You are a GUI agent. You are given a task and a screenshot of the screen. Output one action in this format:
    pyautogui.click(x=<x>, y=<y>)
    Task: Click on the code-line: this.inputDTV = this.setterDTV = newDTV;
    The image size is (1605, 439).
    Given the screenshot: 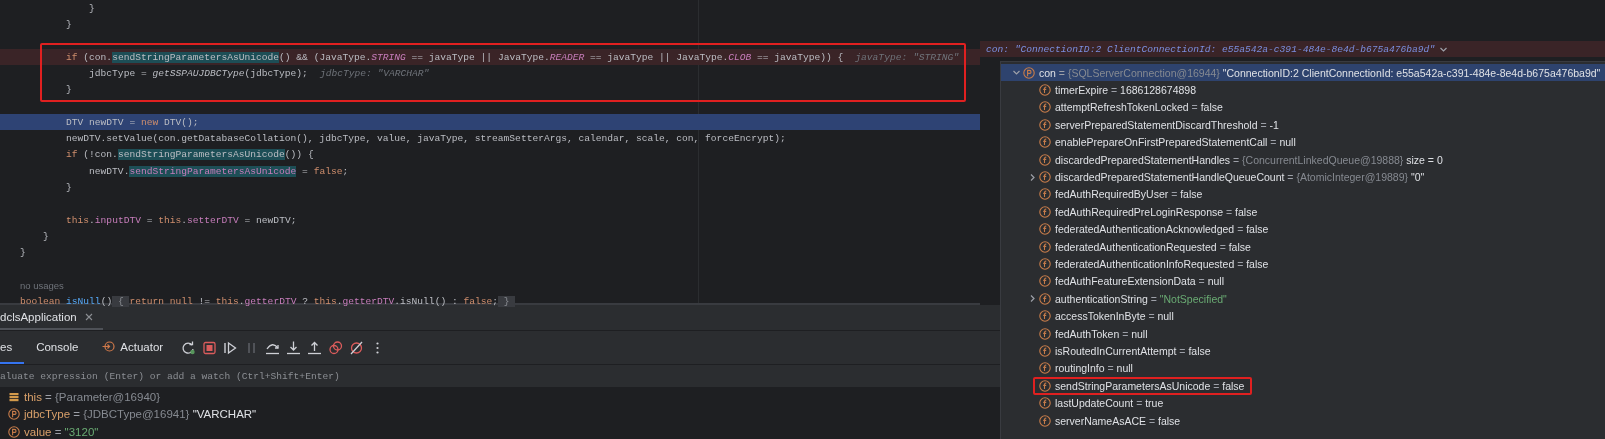 What is the action you would take?
    pyautogui.click(x=181, y=220)
    